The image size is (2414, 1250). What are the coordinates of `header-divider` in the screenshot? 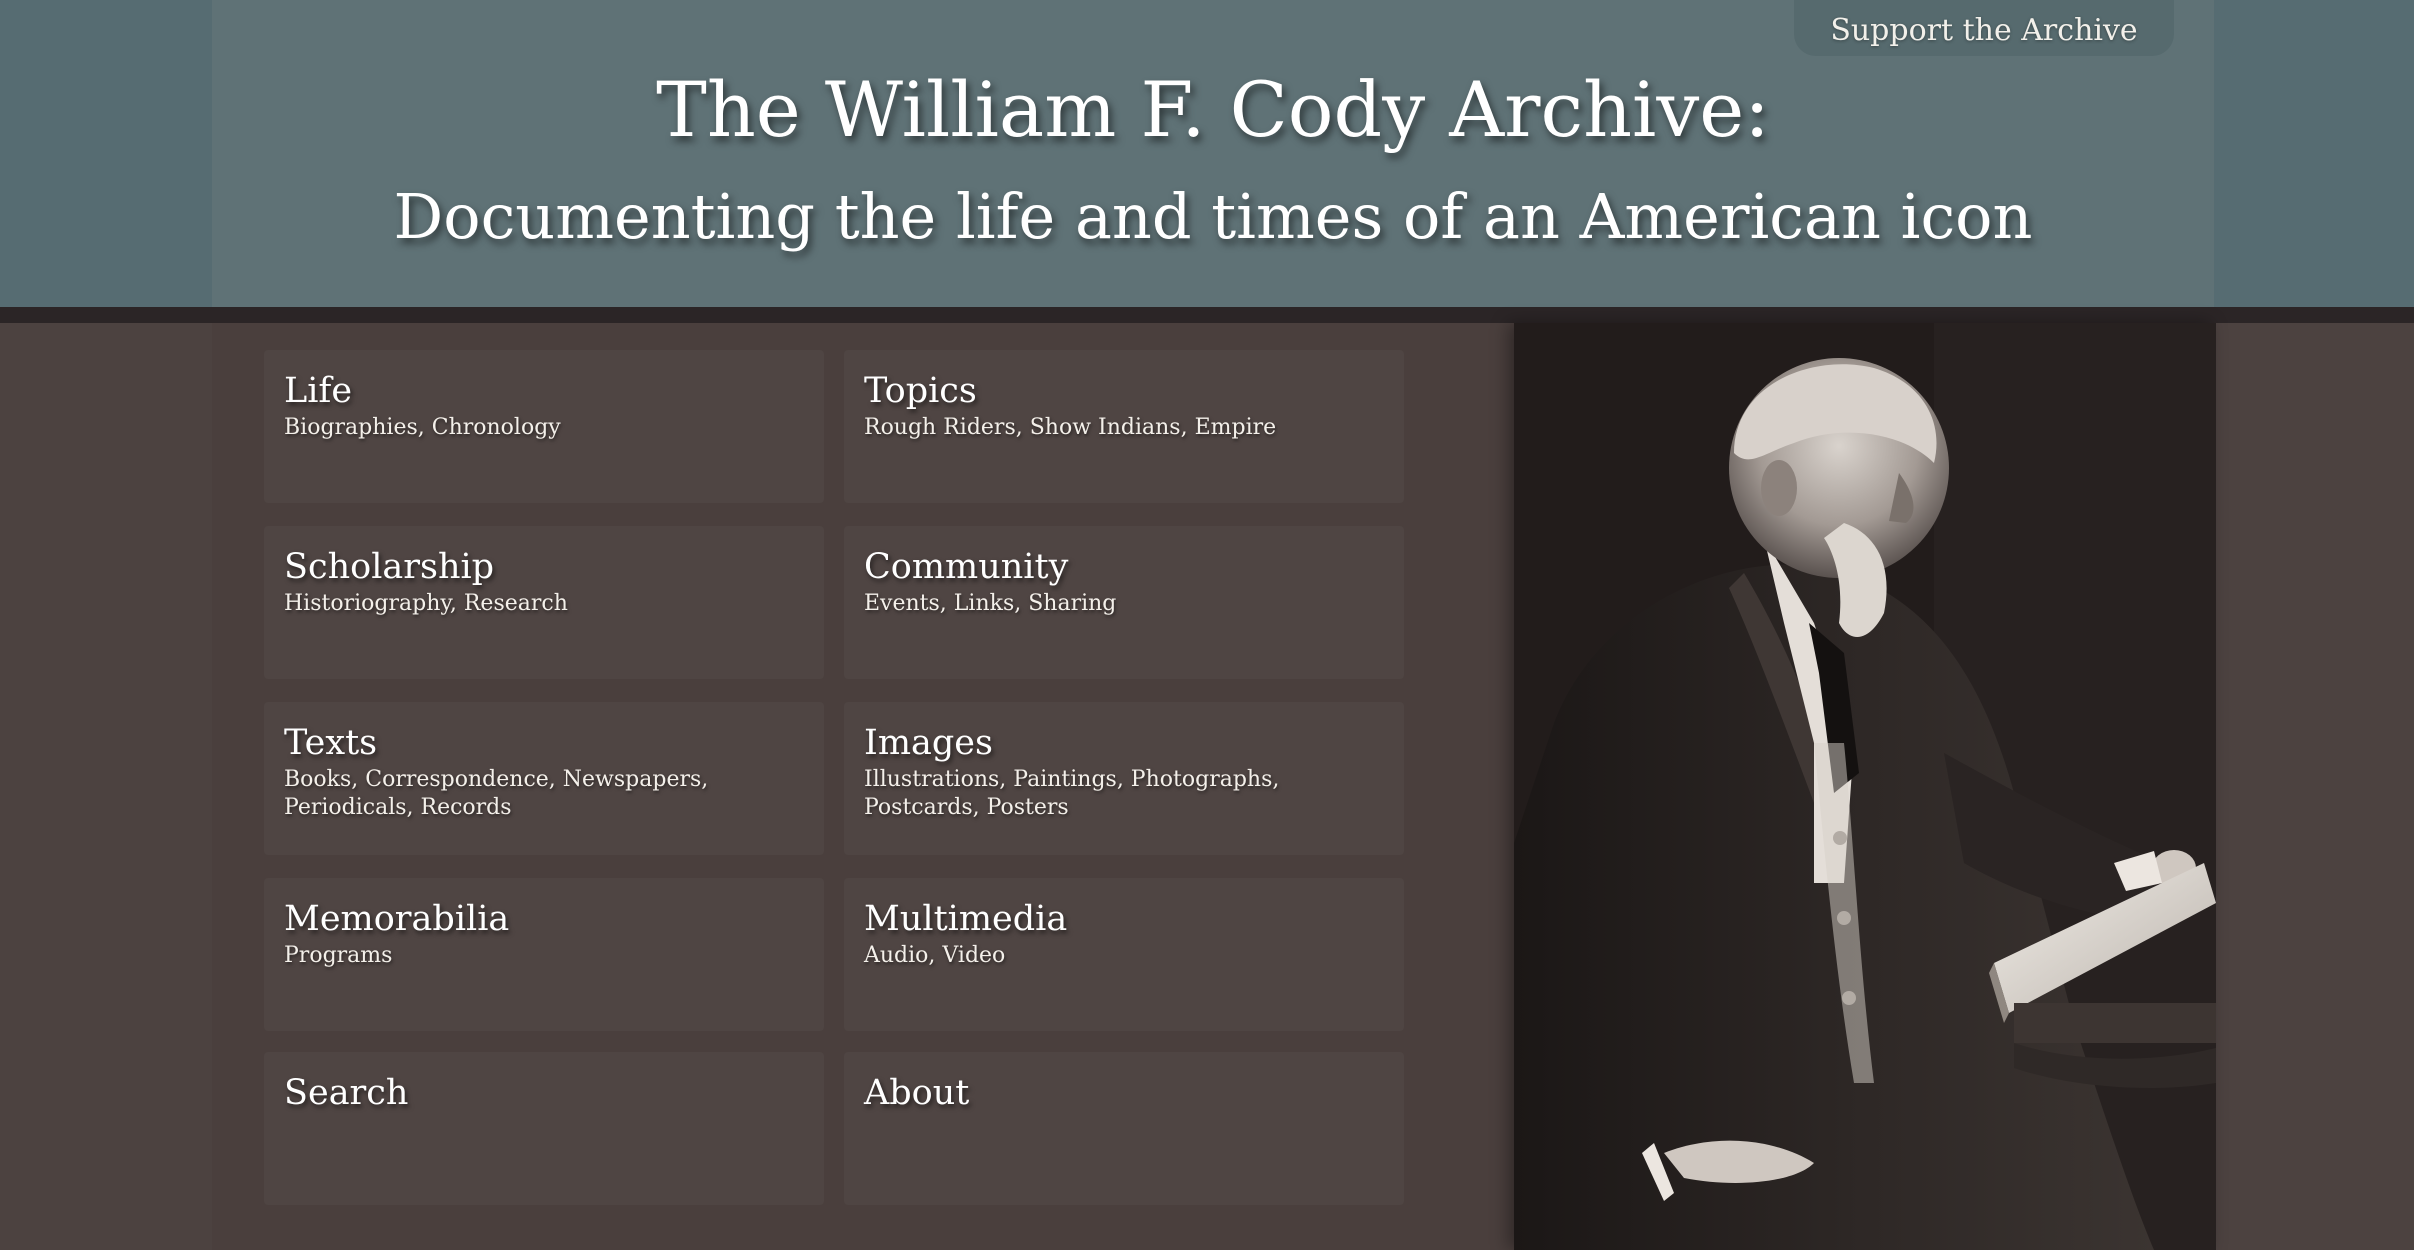 It's located at (1207, 315).